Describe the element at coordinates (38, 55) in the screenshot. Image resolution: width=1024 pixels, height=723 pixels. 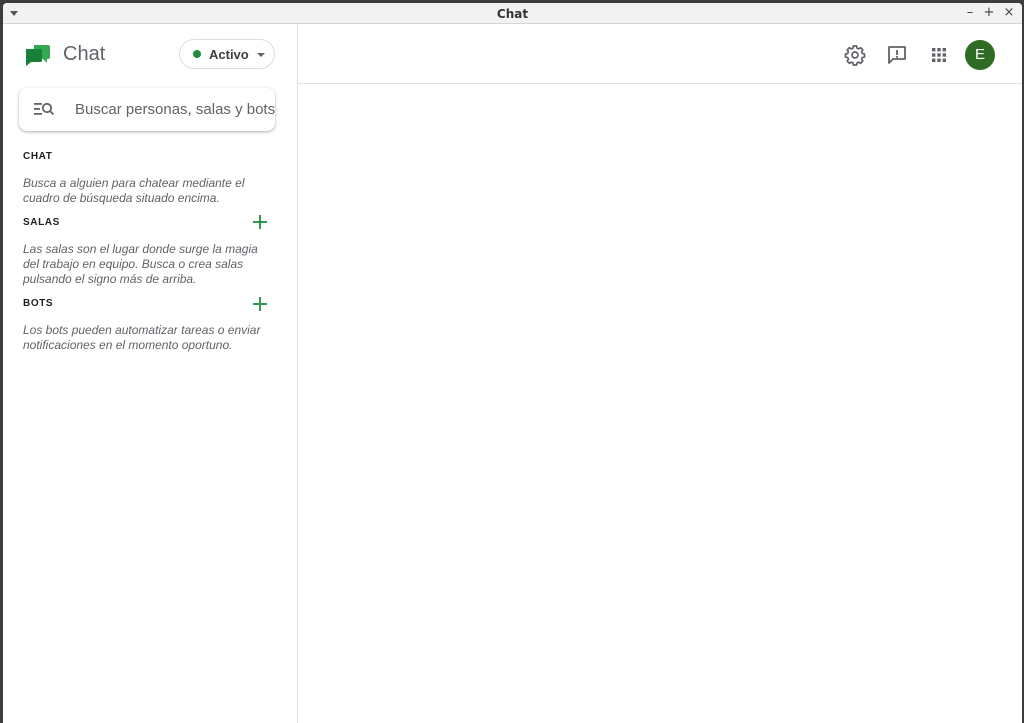
I see `chat-logo-icon` at that location.